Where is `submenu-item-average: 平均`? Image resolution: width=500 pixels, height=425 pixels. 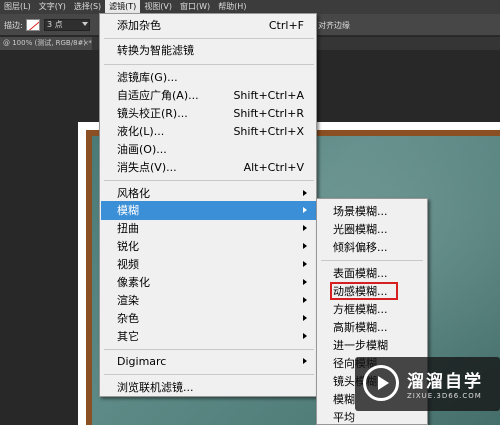
submenu-item-average: 平均 is located at coordinates (372, 416).